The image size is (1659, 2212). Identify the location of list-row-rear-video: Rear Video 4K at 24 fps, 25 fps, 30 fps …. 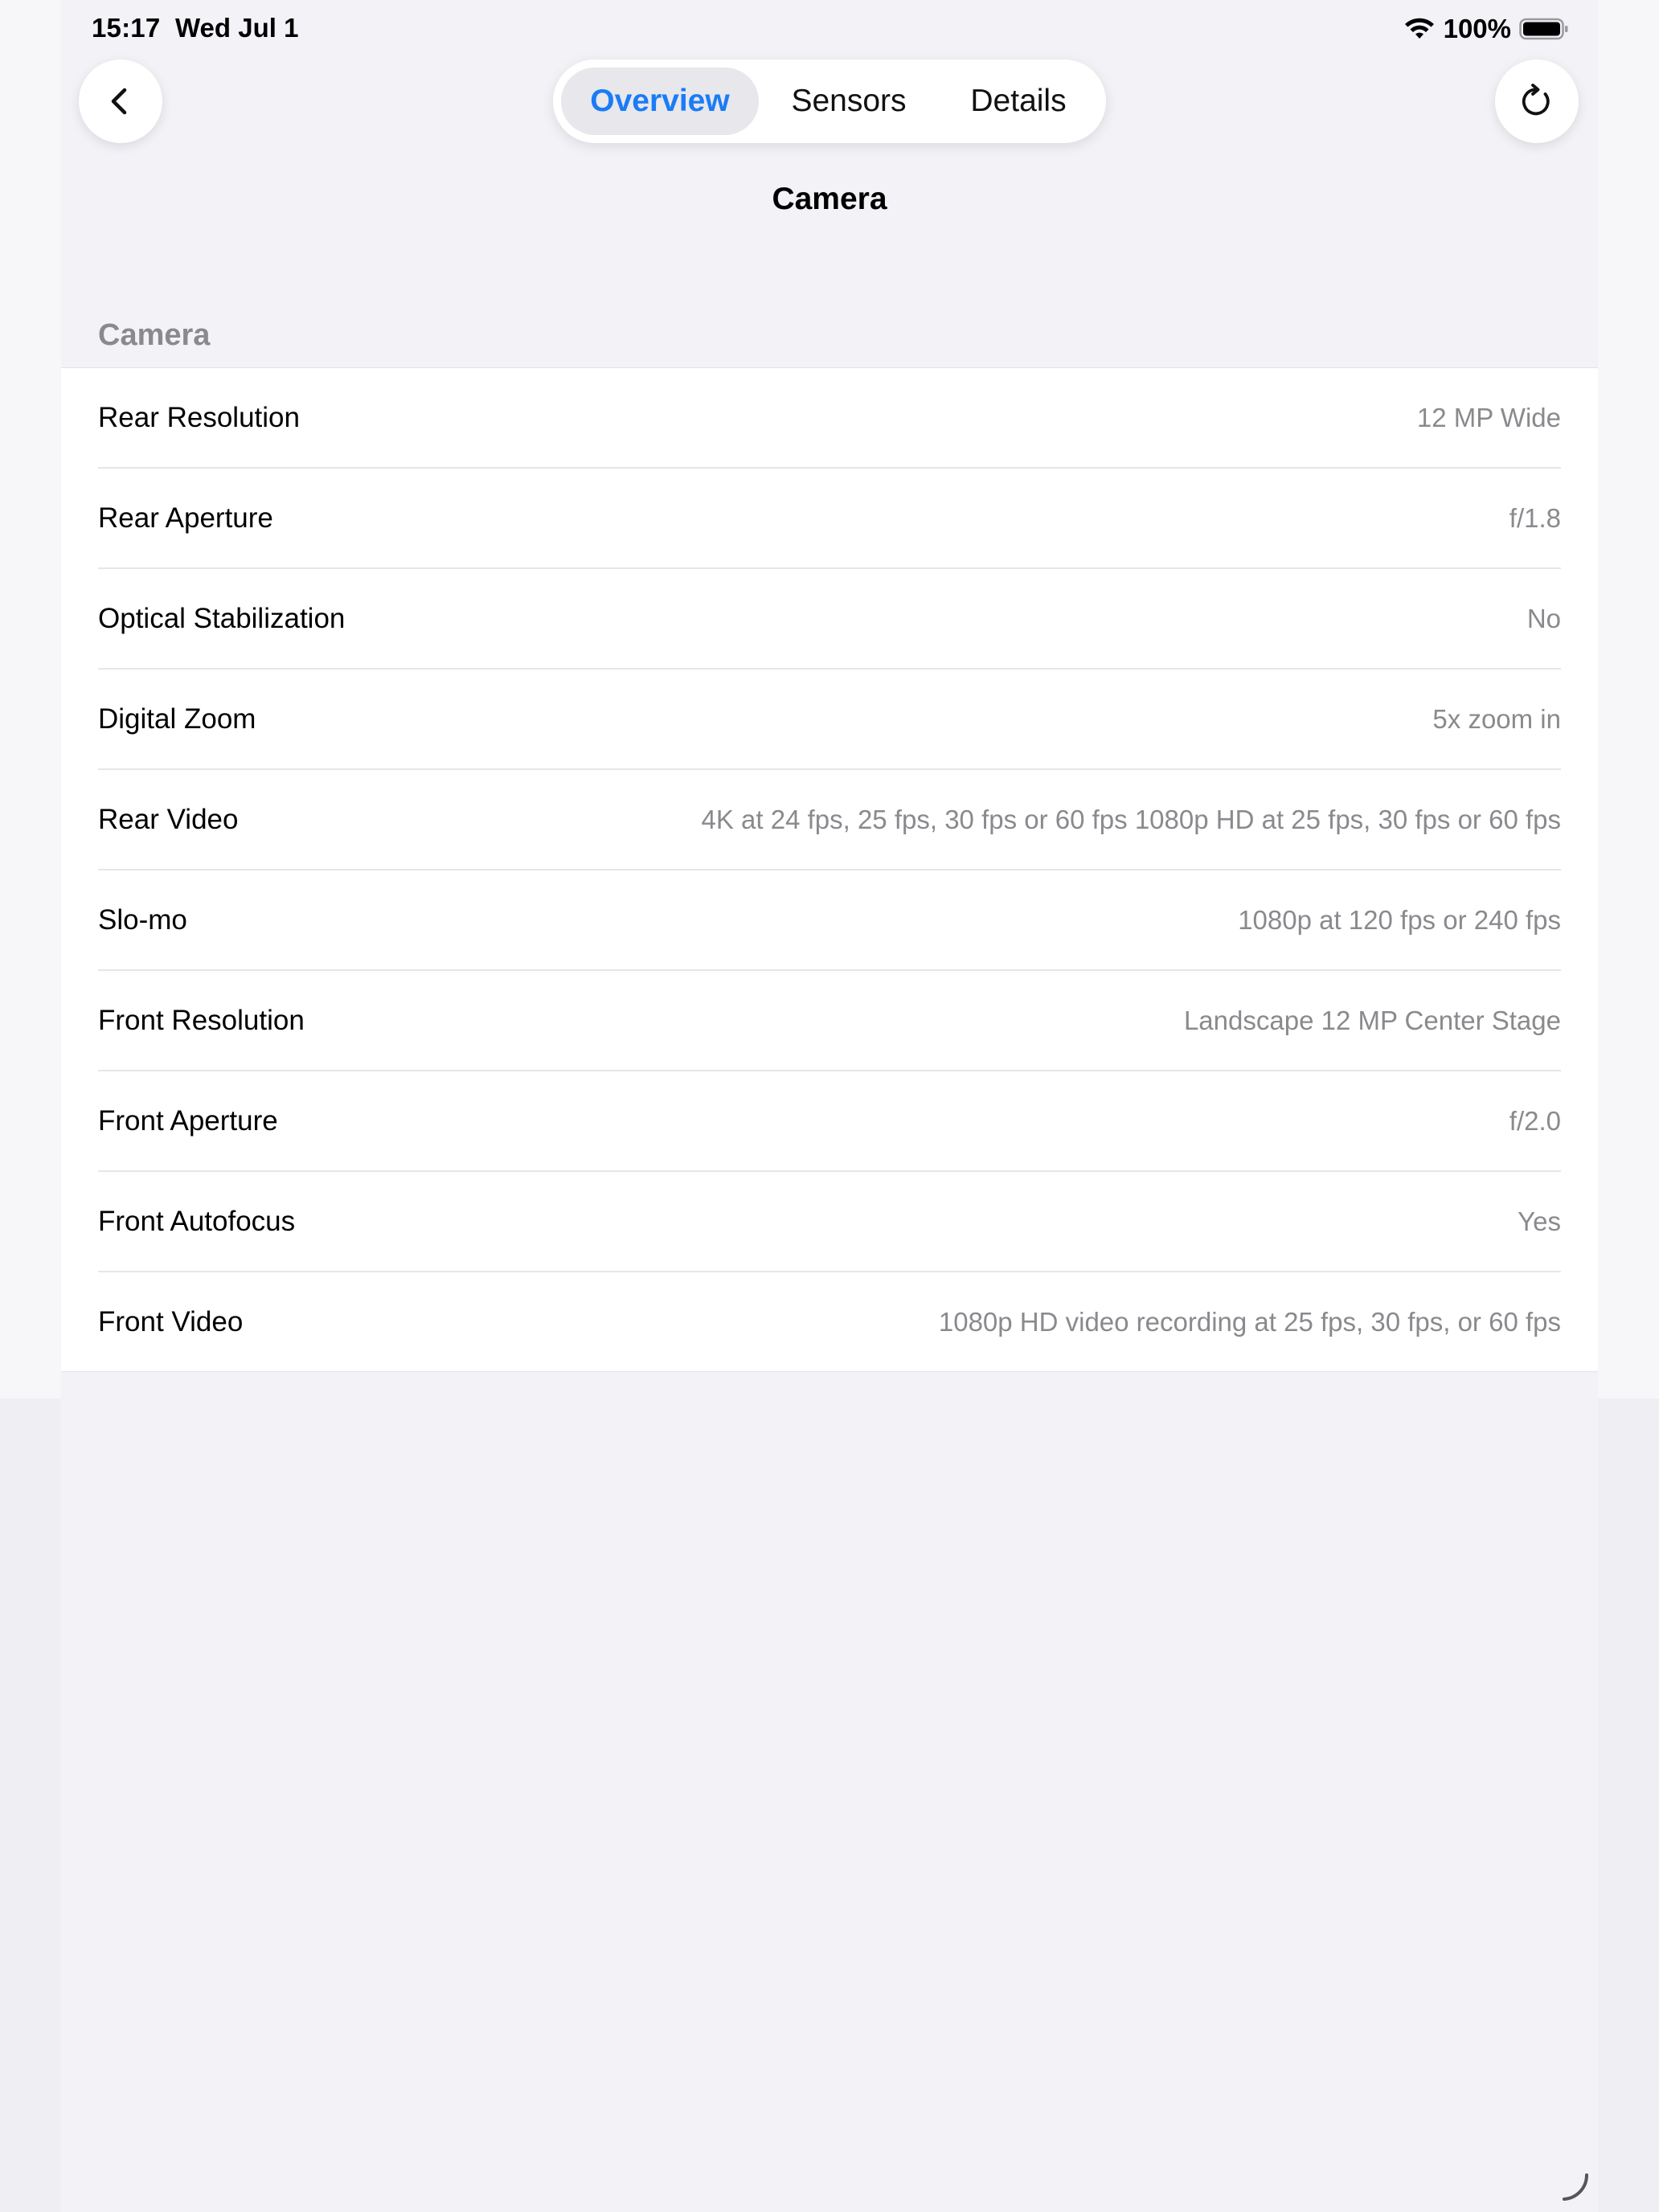
(829, 820).